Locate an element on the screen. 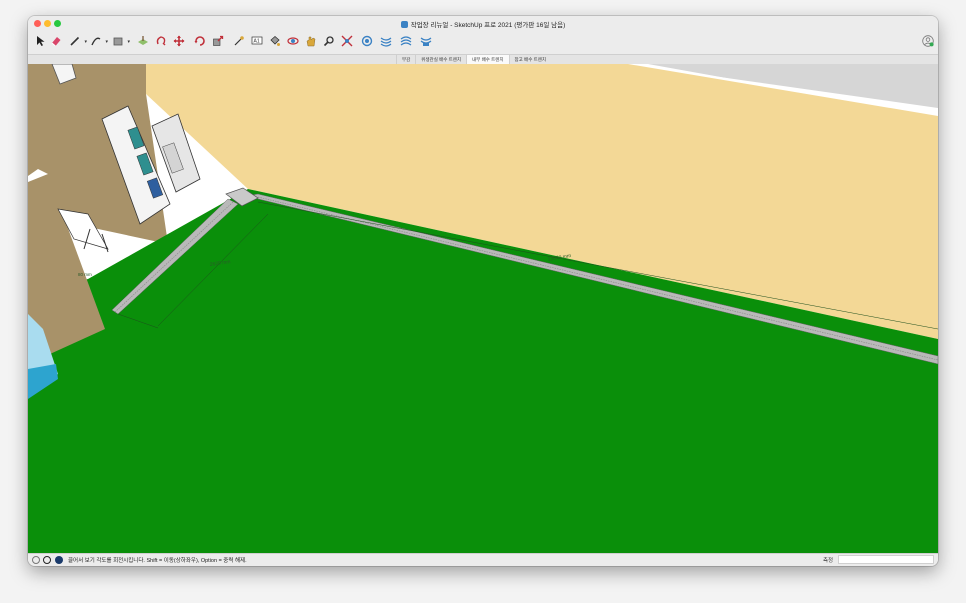  scale-icon is located at coordinates (218, 40).